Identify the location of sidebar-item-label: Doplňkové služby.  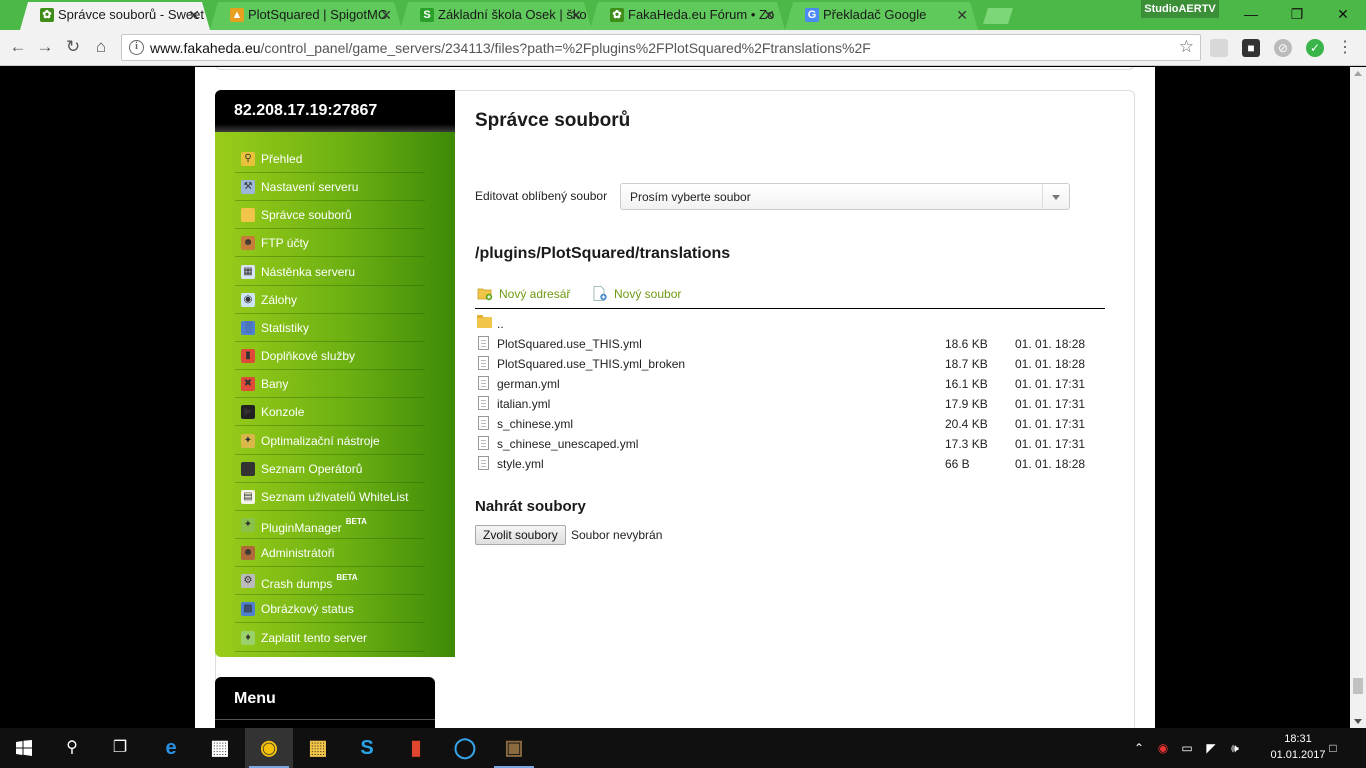
(308, 356).